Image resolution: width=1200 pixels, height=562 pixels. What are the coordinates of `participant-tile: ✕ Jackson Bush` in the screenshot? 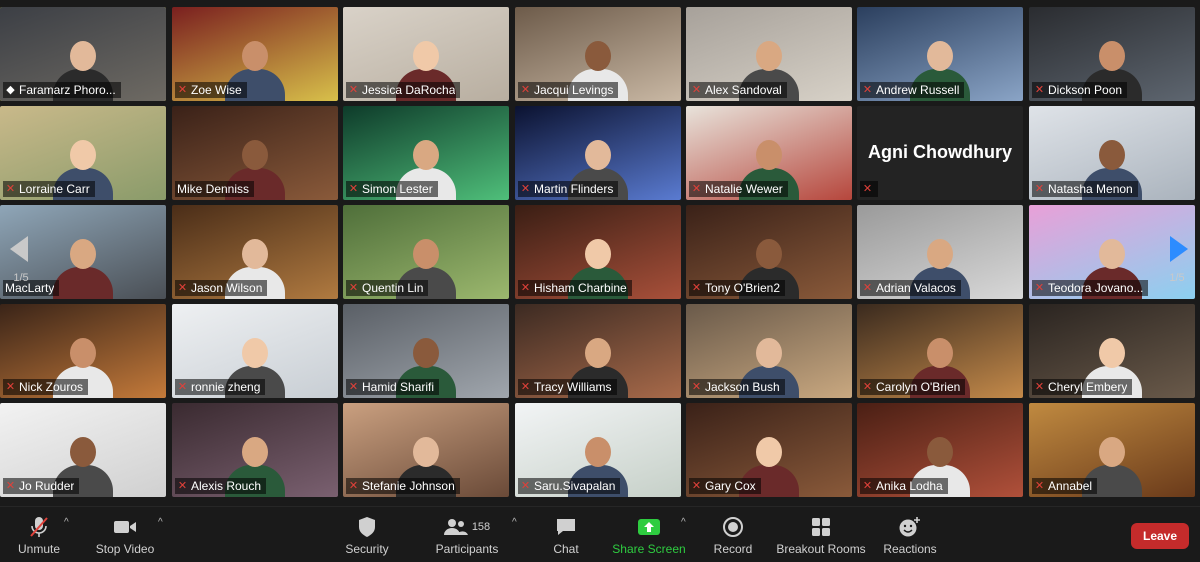 It's located at (769, 351).